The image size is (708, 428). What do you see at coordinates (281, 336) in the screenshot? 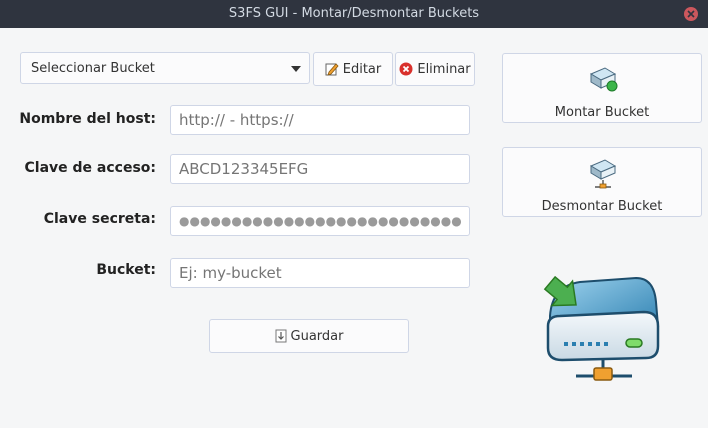
I see `save-download-icon` at bounding box center [281, 336].